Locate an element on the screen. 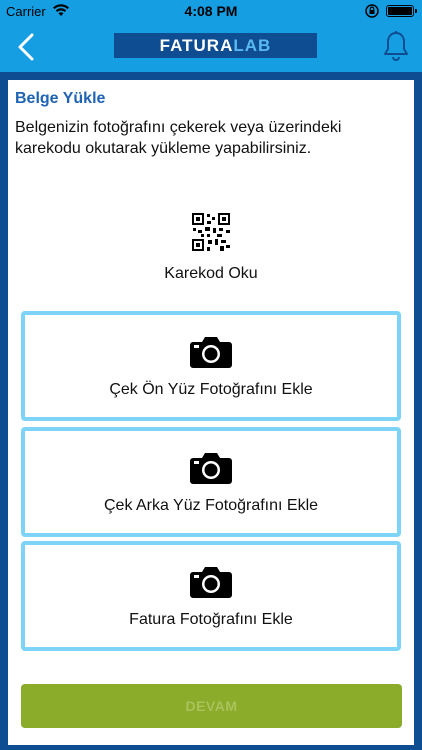 The width and height of the screenshot is (422, 750). status-bar: Carrier 4:08 PM is located at coordinates (211, 11).